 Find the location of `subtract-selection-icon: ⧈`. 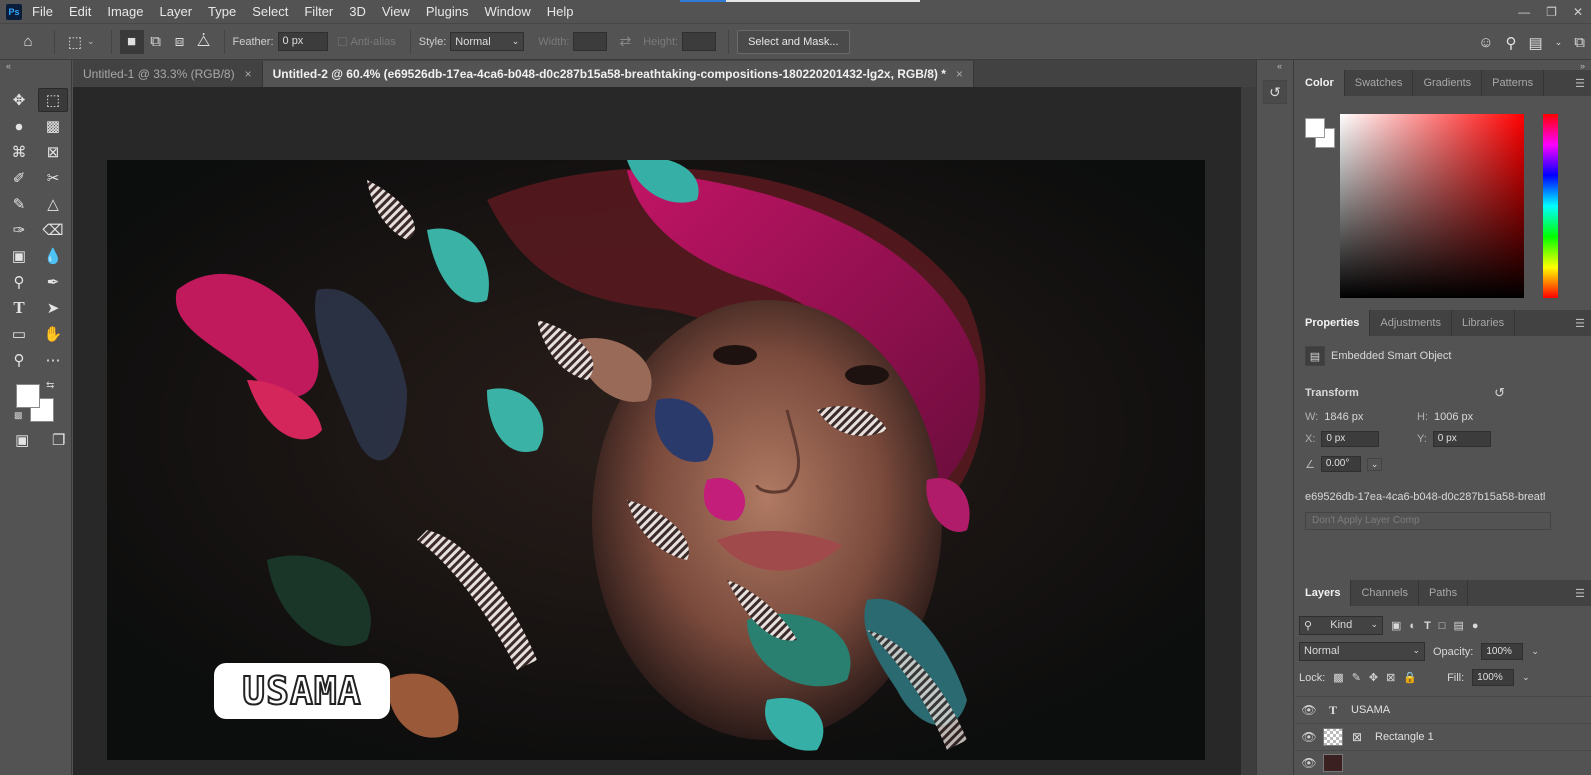

subtract-selection-icon: ⧈ is located at coordinates (180, 42).